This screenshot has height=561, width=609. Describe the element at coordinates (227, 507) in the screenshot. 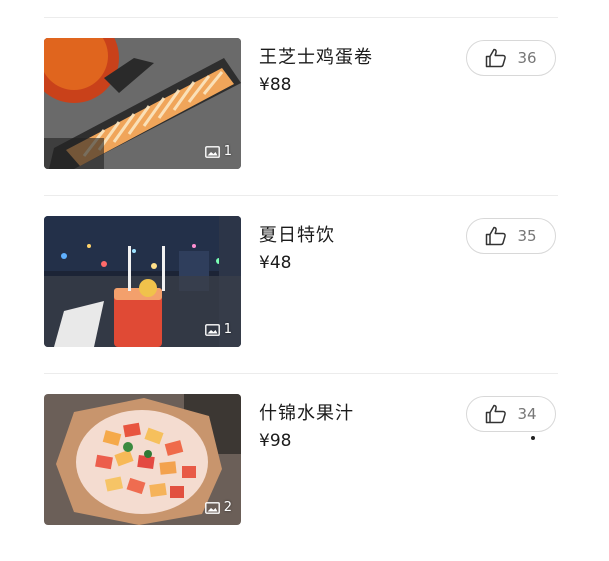

I see `image-count: 2` at that location.